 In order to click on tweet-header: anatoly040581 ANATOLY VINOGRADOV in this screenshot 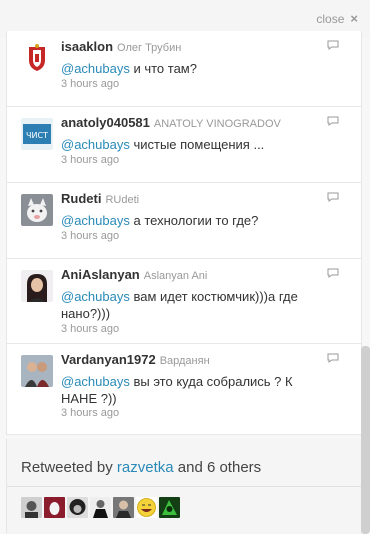, I will do `click(171, 122)`.